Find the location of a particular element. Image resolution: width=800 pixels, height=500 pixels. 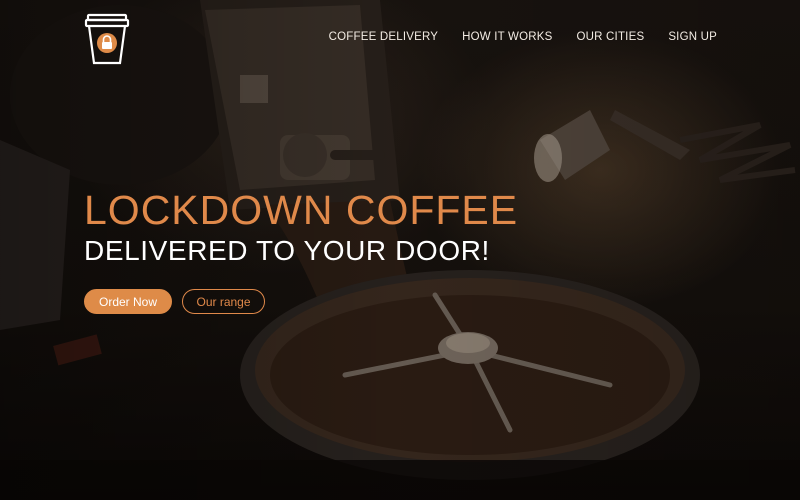

coffee-cup-lock-icon is located at coordinates (107, 39).